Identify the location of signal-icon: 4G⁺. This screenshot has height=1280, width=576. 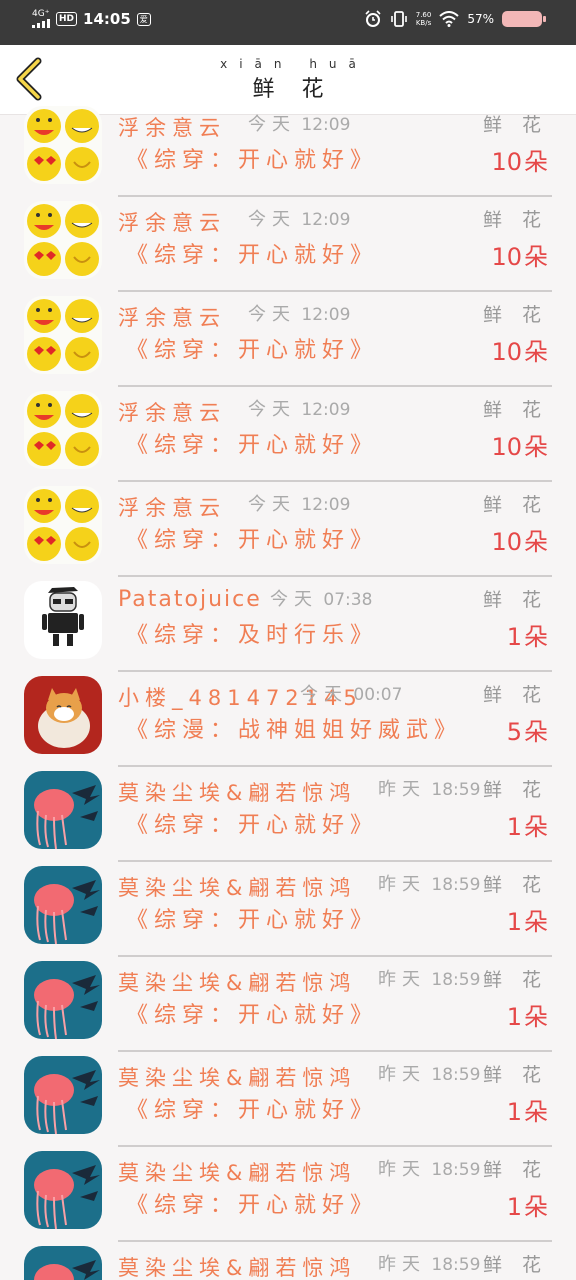
(41, 19).